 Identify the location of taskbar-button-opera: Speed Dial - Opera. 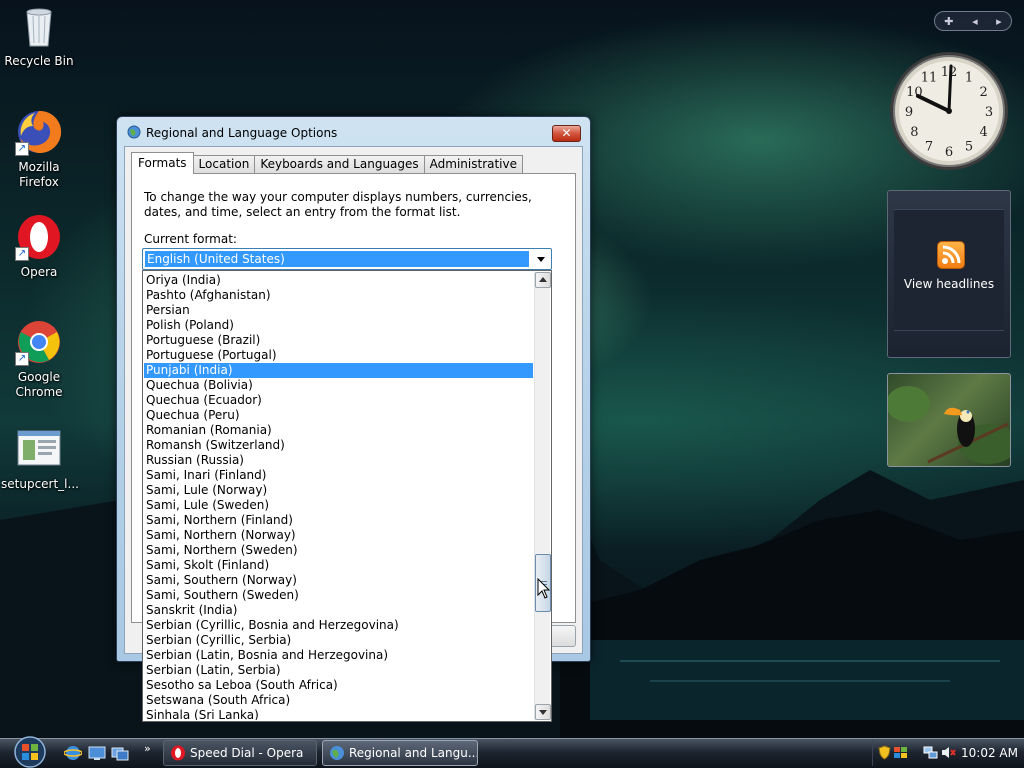
(240, 753).